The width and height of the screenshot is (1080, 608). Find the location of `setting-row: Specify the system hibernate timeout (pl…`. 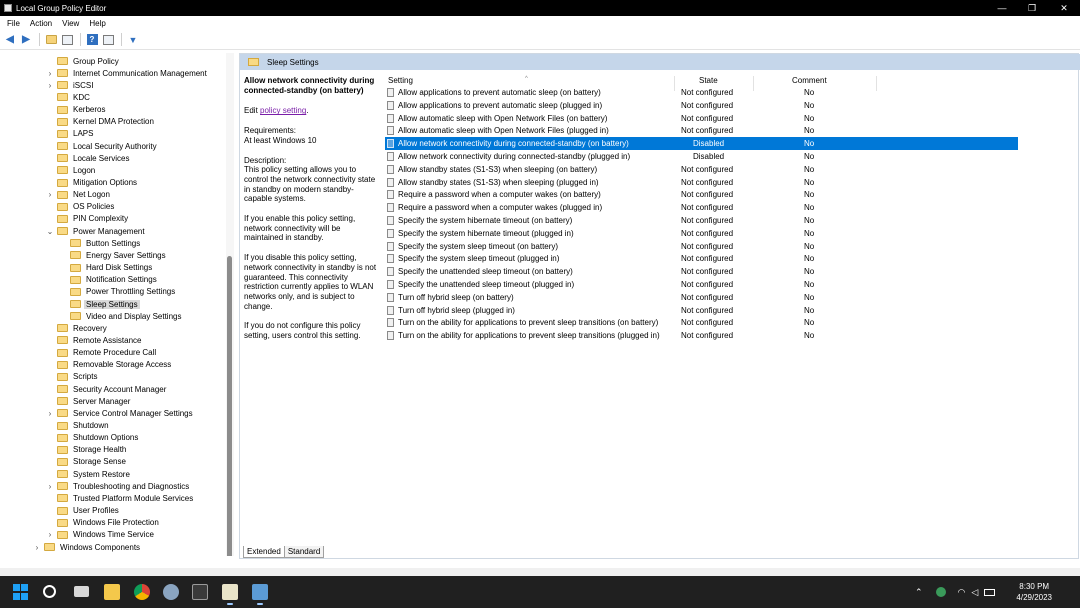

setting-row: Specify the system hibernate timeout (pl… is located at coordinates (701, 233).